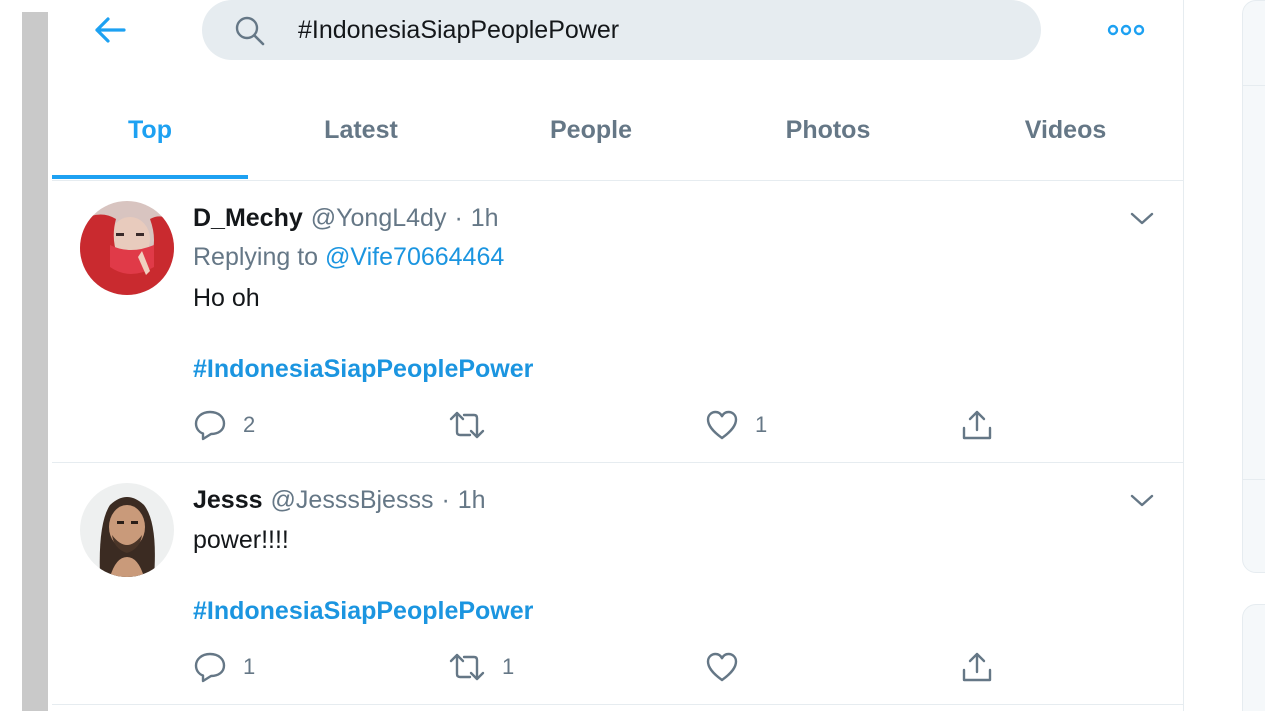  I want to click on tab-latest: Latest, so click(361, 130).